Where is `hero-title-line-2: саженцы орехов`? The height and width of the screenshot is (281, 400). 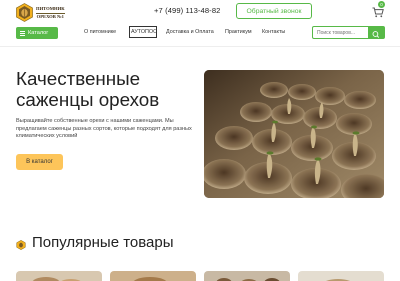 hero-title-line-2: саженцы орехов is located at coordinates (88, 99).